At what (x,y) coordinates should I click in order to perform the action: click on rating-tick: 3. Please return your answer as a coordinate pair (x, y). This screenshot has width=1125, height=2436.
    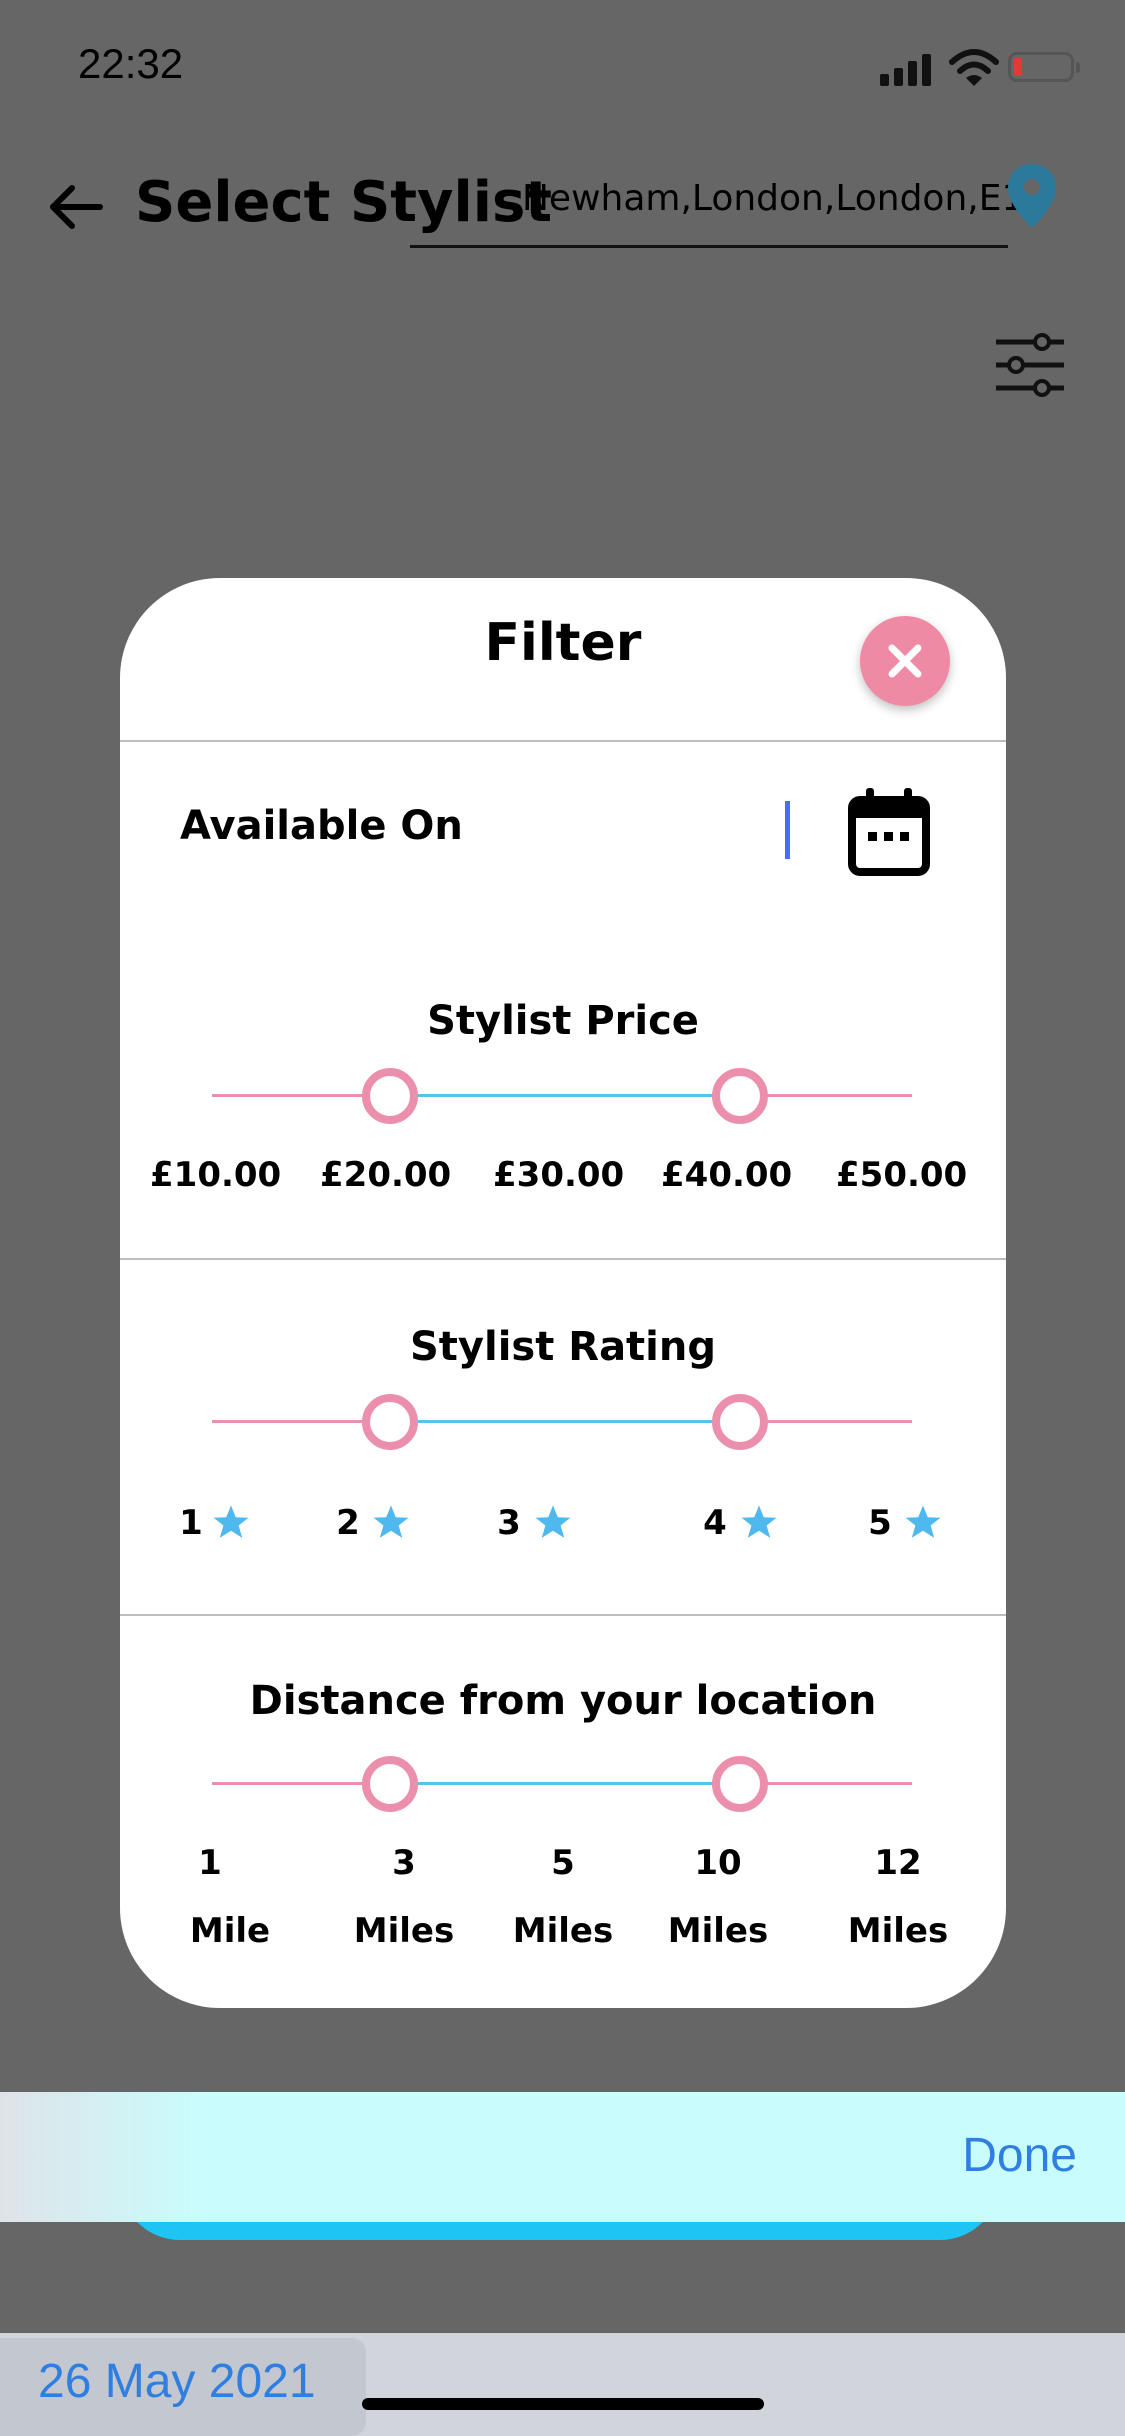
    Looking at the image, I should click on (509, 1523).